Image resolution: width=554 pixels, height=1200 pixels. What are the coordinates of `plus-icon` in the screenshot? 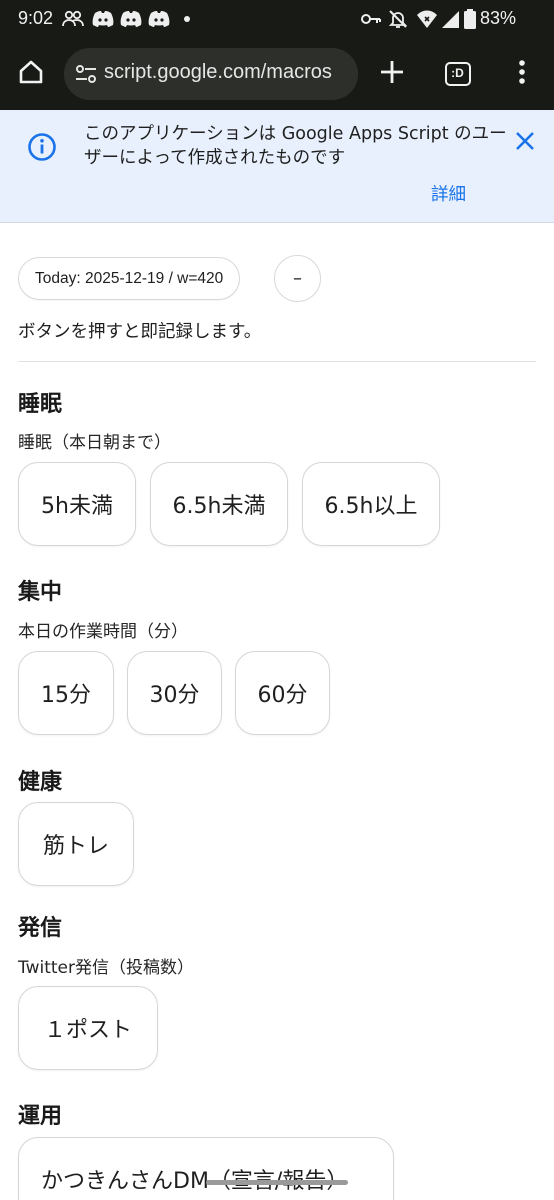 It's located at (392, 74).